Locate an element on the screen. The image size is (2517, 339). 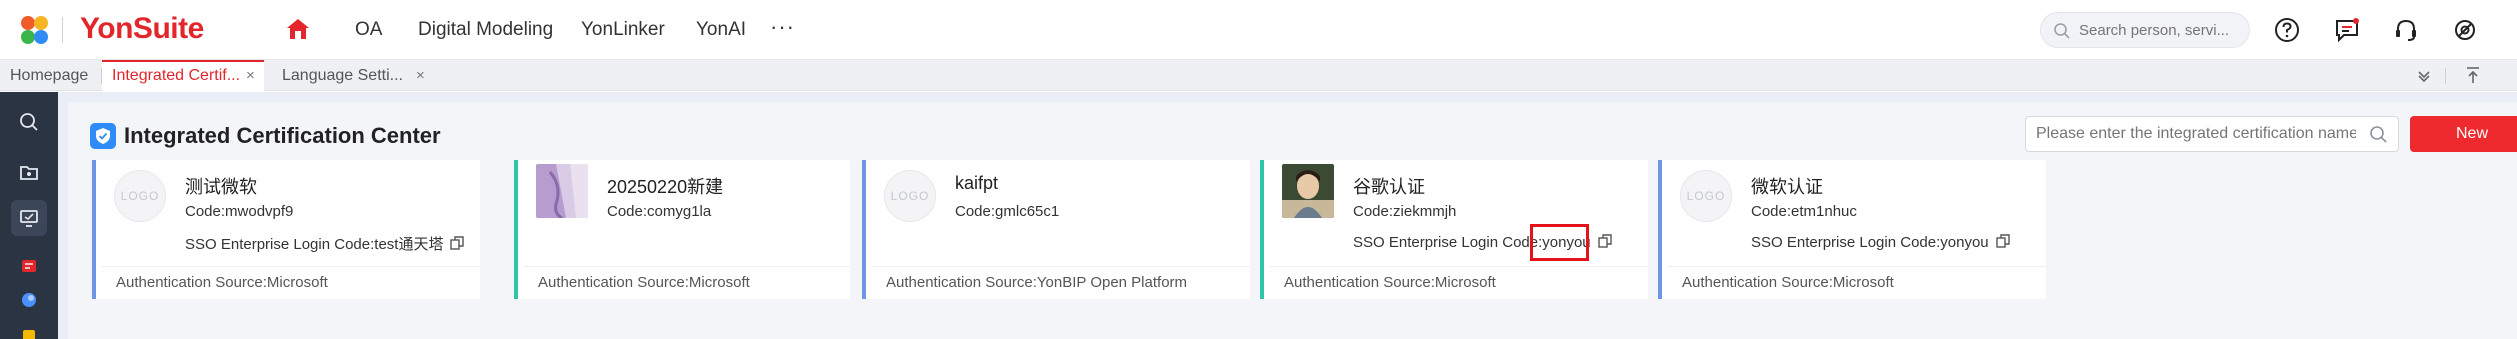
sidebar-item-app-blue is located at coordinates (29, 300).